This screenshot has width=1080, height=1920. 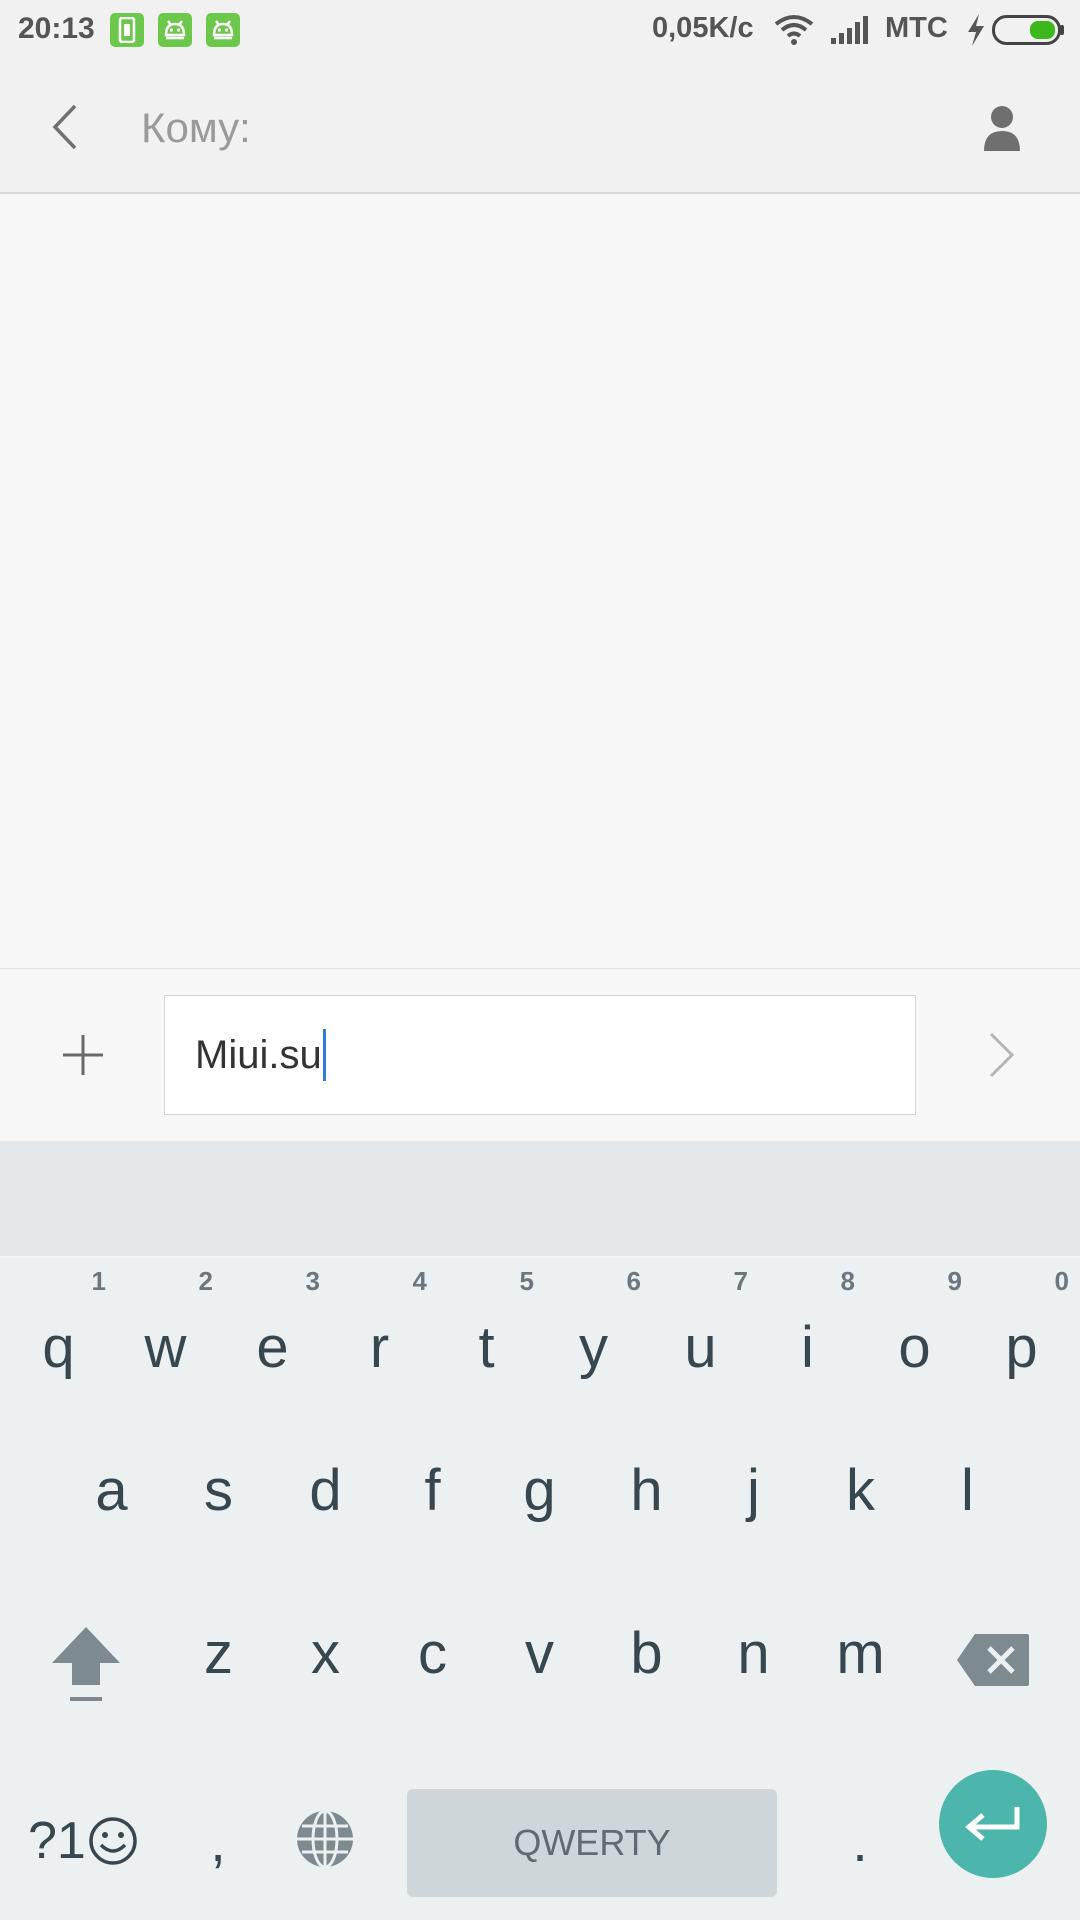 What do you see at coordinates (860, 1490) in the screenshot?
I see `key-k: k` at bounding box center [860, 1490].